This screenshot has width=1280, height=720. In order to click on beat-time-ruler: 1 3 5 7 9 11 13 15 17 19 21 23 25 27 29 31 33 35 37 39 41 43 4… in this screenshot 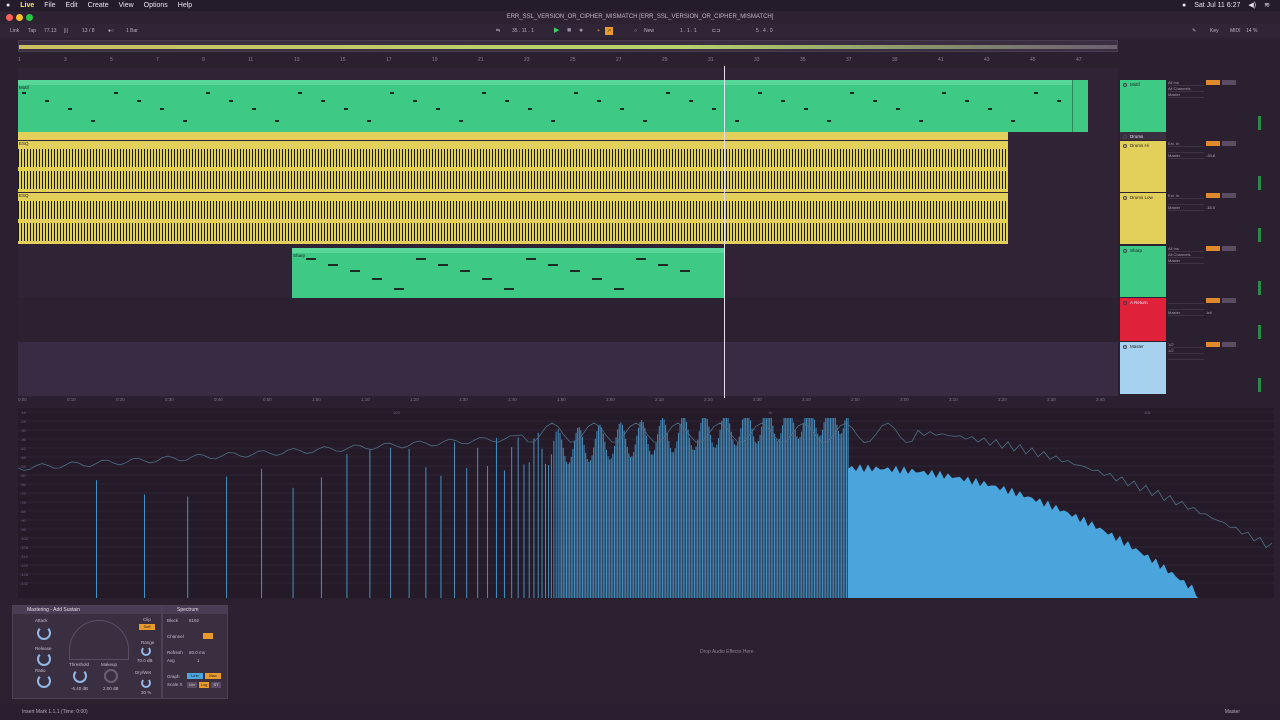, I will do `click(568, 61)`.